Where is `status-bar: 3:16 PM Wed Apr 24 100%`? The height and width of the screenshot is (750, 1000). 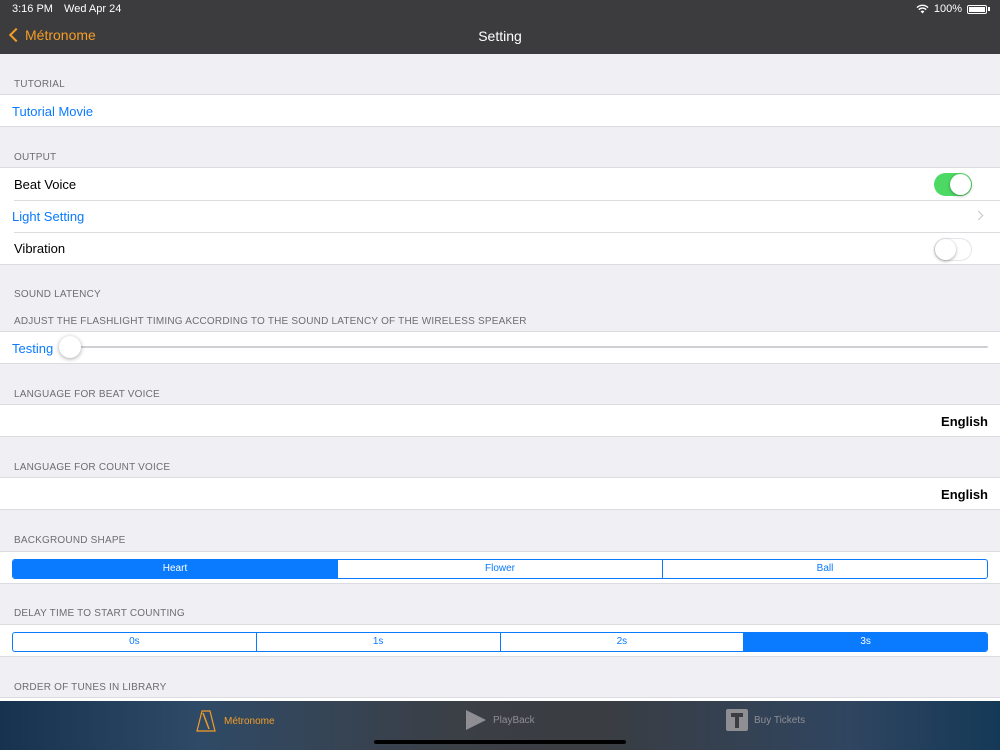
status-bar: 3:16 PM Wed Apr 24 100% is located at coordinates (500, 9).